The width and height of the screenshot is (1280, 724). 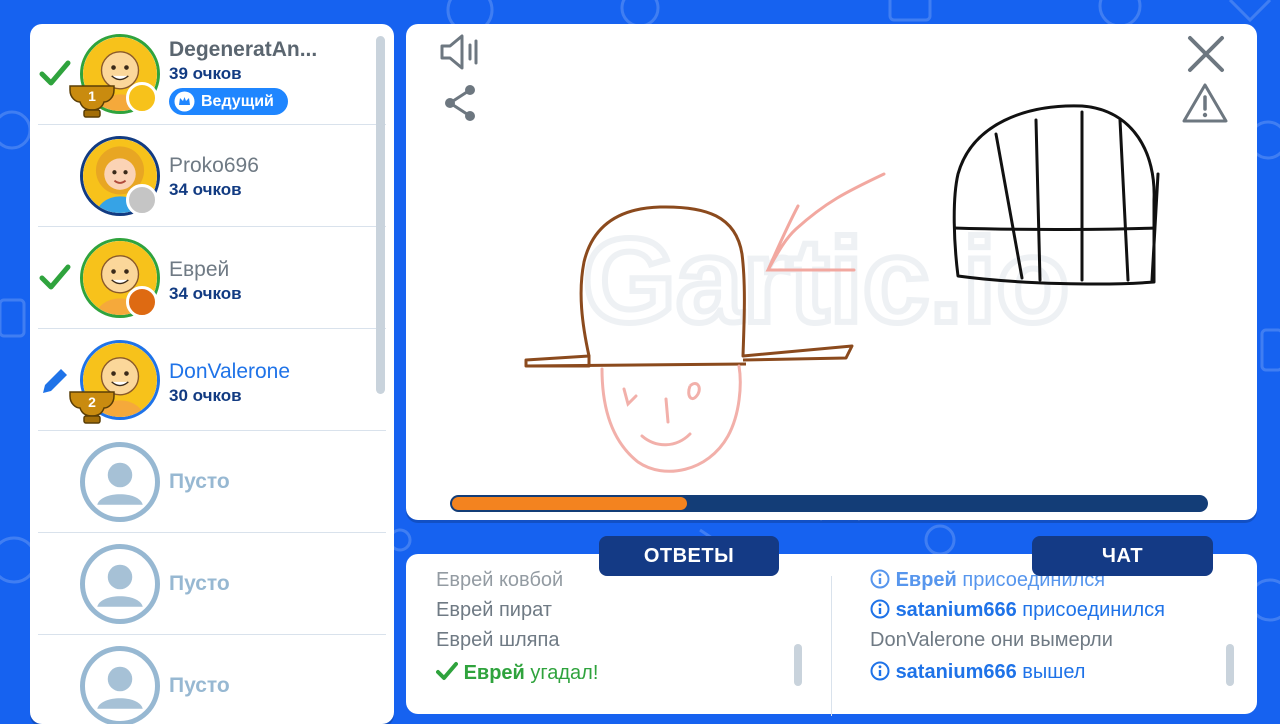 I want to click on host-badge: Ведущий, so click(x=228, y=101).